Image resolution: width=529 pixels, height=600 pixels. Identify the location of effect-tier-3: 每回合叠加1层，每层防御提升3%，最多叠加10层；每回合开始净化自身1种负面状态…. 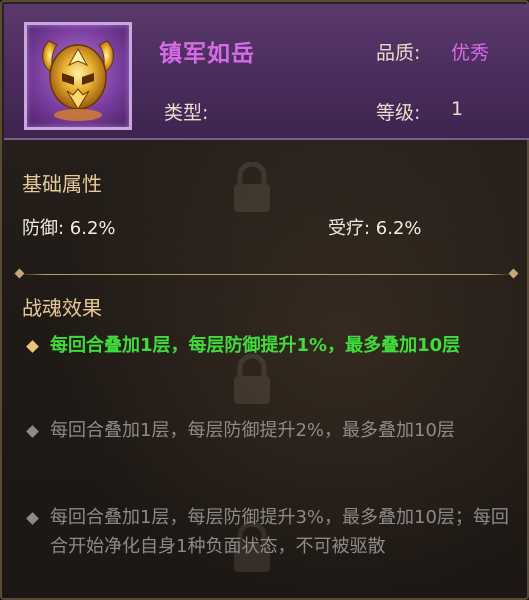
(279, 532).